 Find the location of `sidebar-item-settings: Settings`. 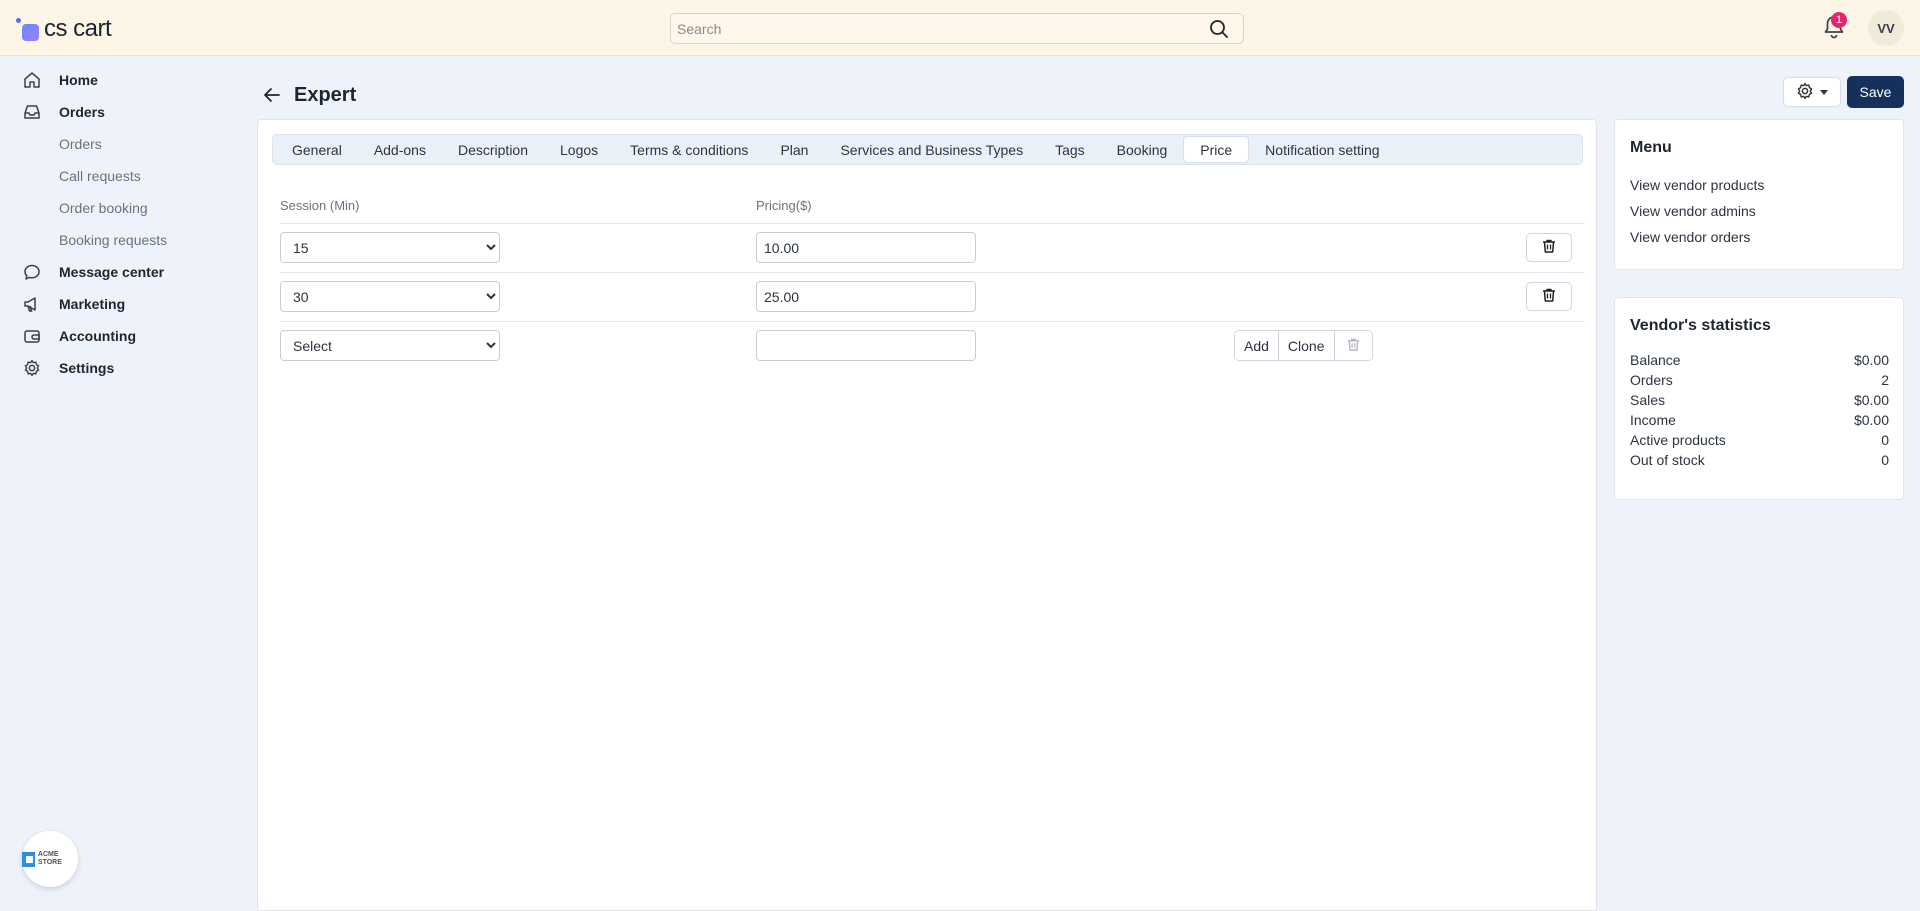

sidebar-item-settings: Settings is located at coordinates (68, 368).